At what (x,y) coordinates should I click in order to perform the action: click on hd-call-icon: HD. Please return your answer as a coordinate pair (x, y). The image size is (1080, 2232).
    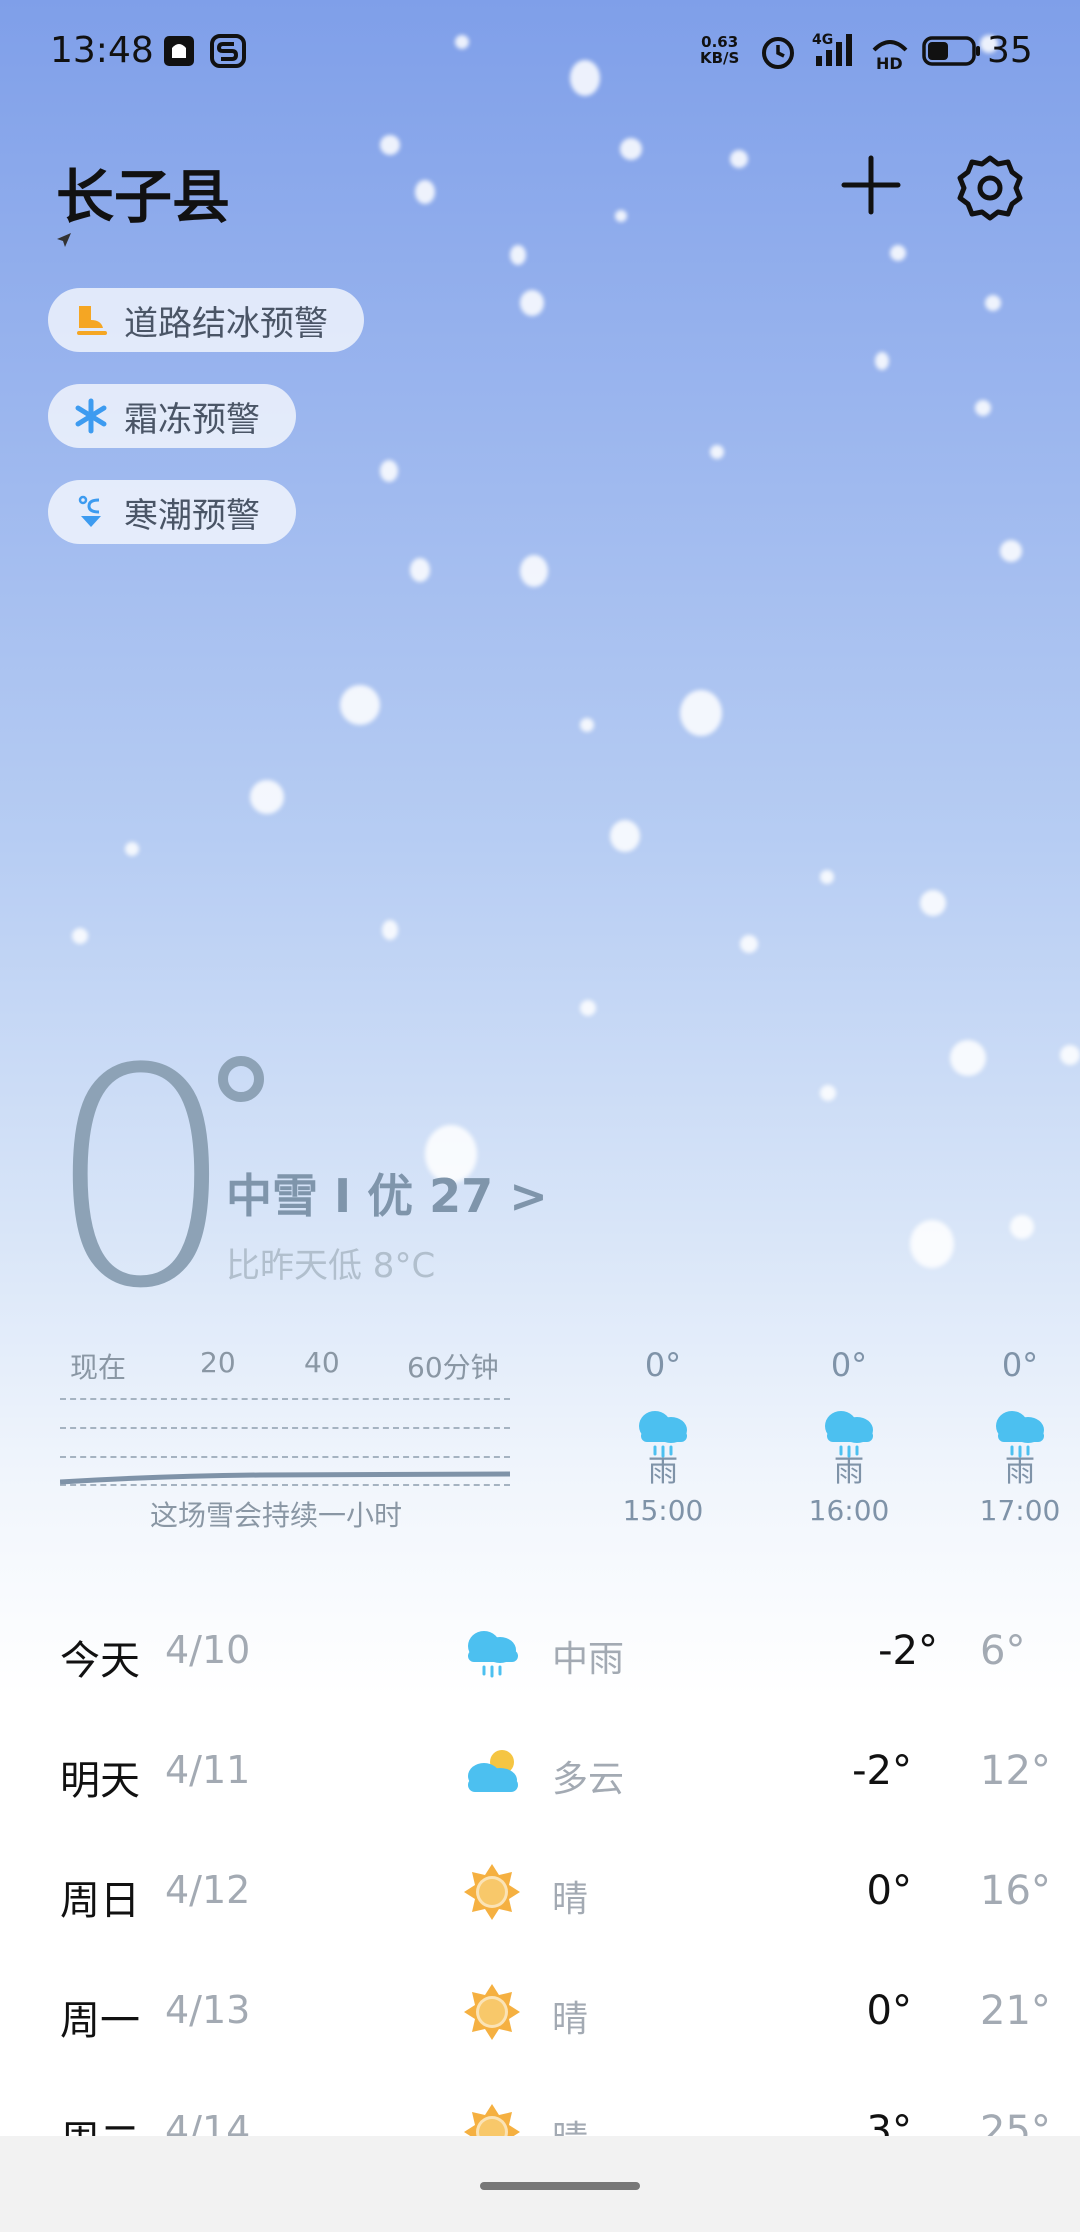
    Looking at the image, I should click on (890, 56).